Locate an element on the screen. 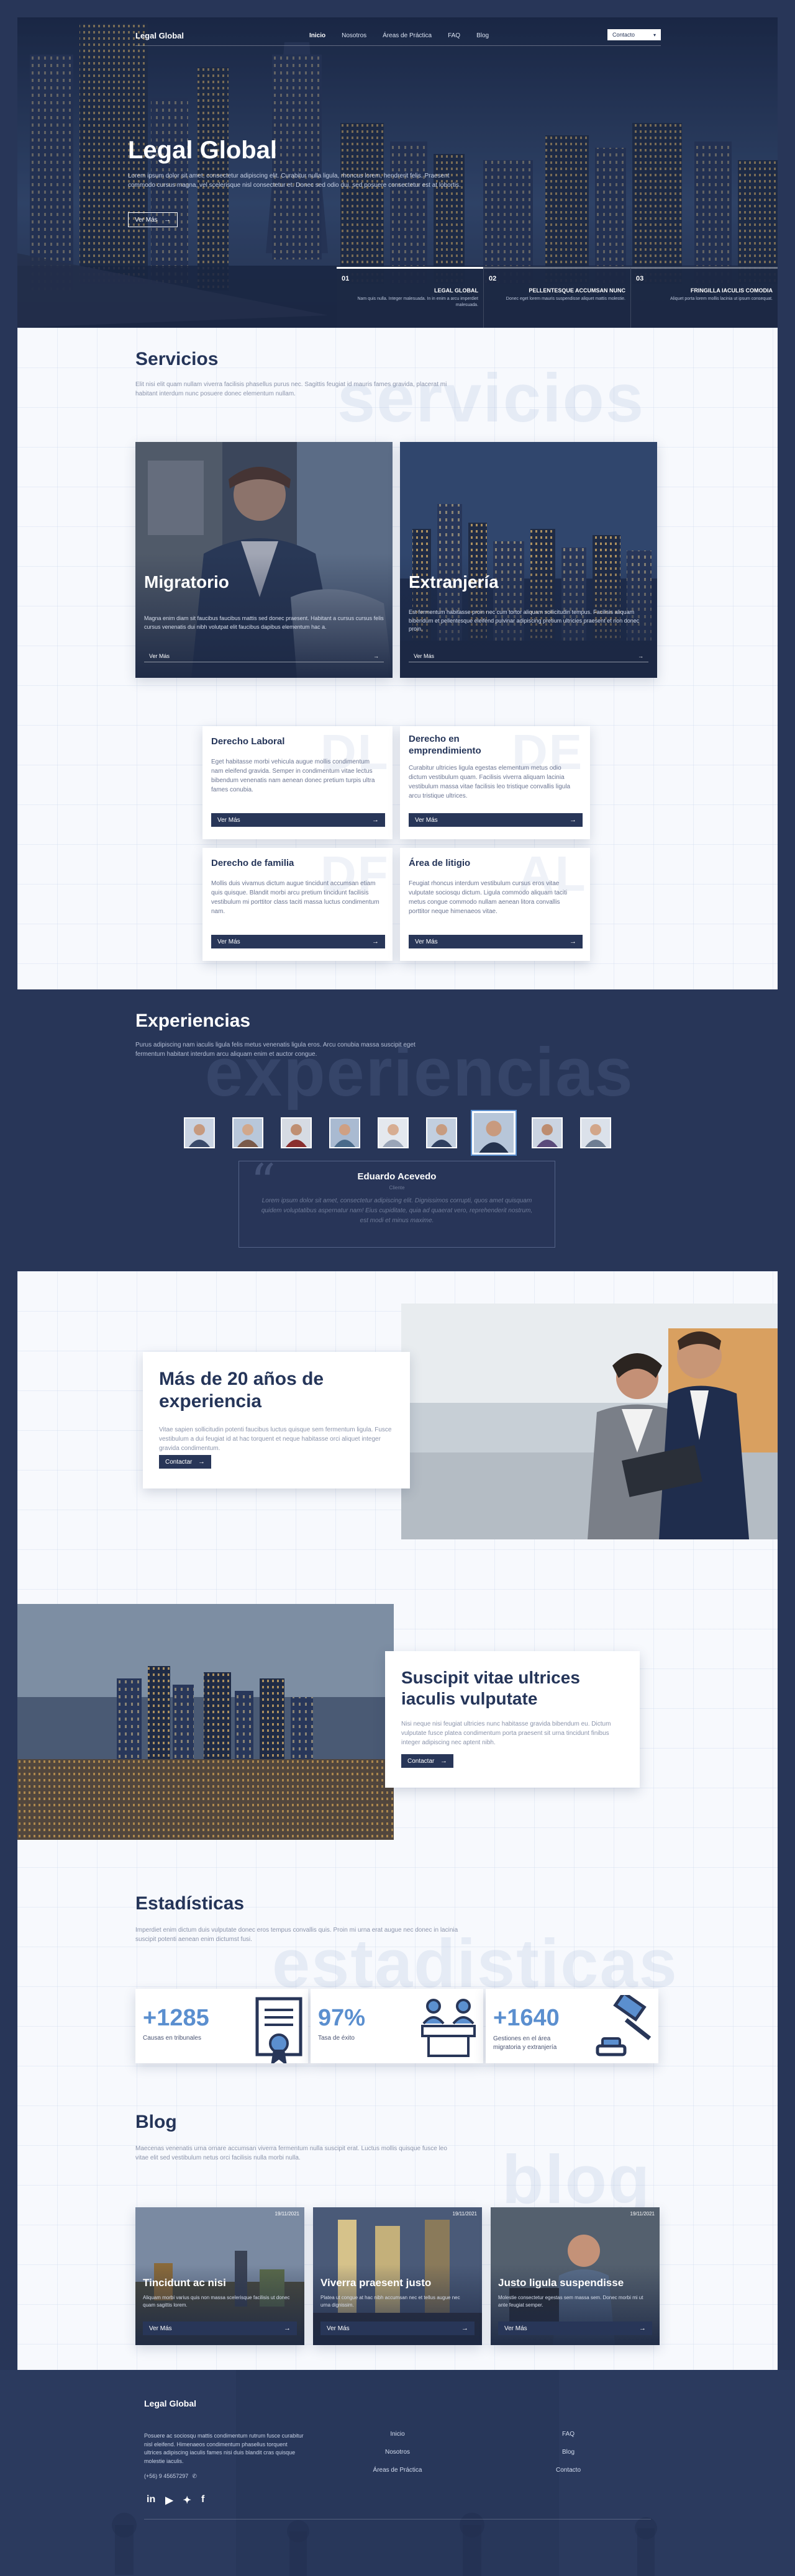  experiencias-title: Experiencias is located at coordinates (193, 1021).